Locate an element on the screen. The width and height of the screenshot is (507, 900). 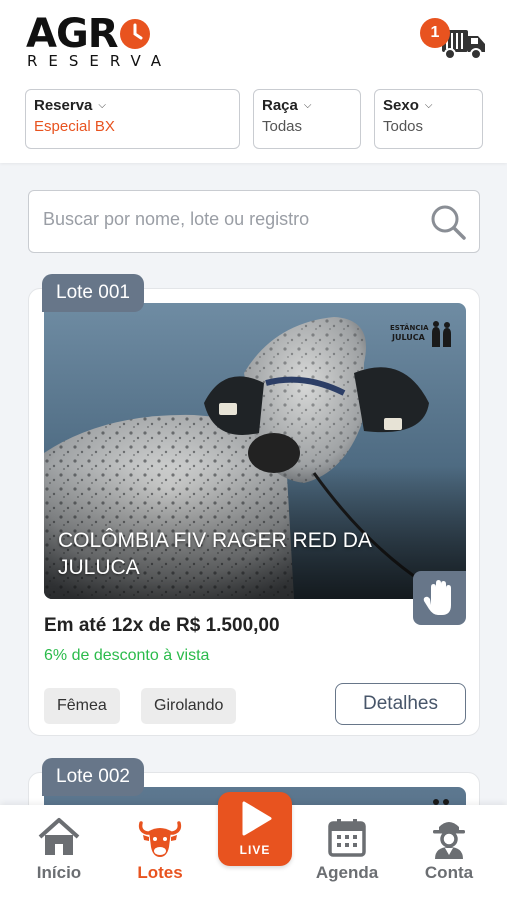
live-label: LIVE is located at coordinates (255, 850).